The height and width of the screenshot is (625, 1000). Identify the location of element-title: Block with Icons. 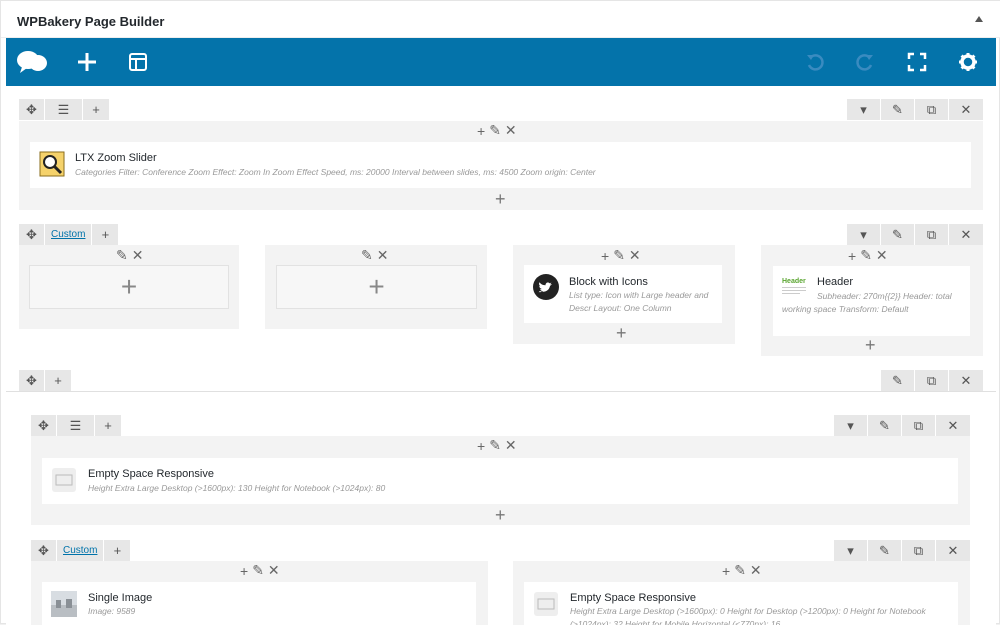
(608, 282).